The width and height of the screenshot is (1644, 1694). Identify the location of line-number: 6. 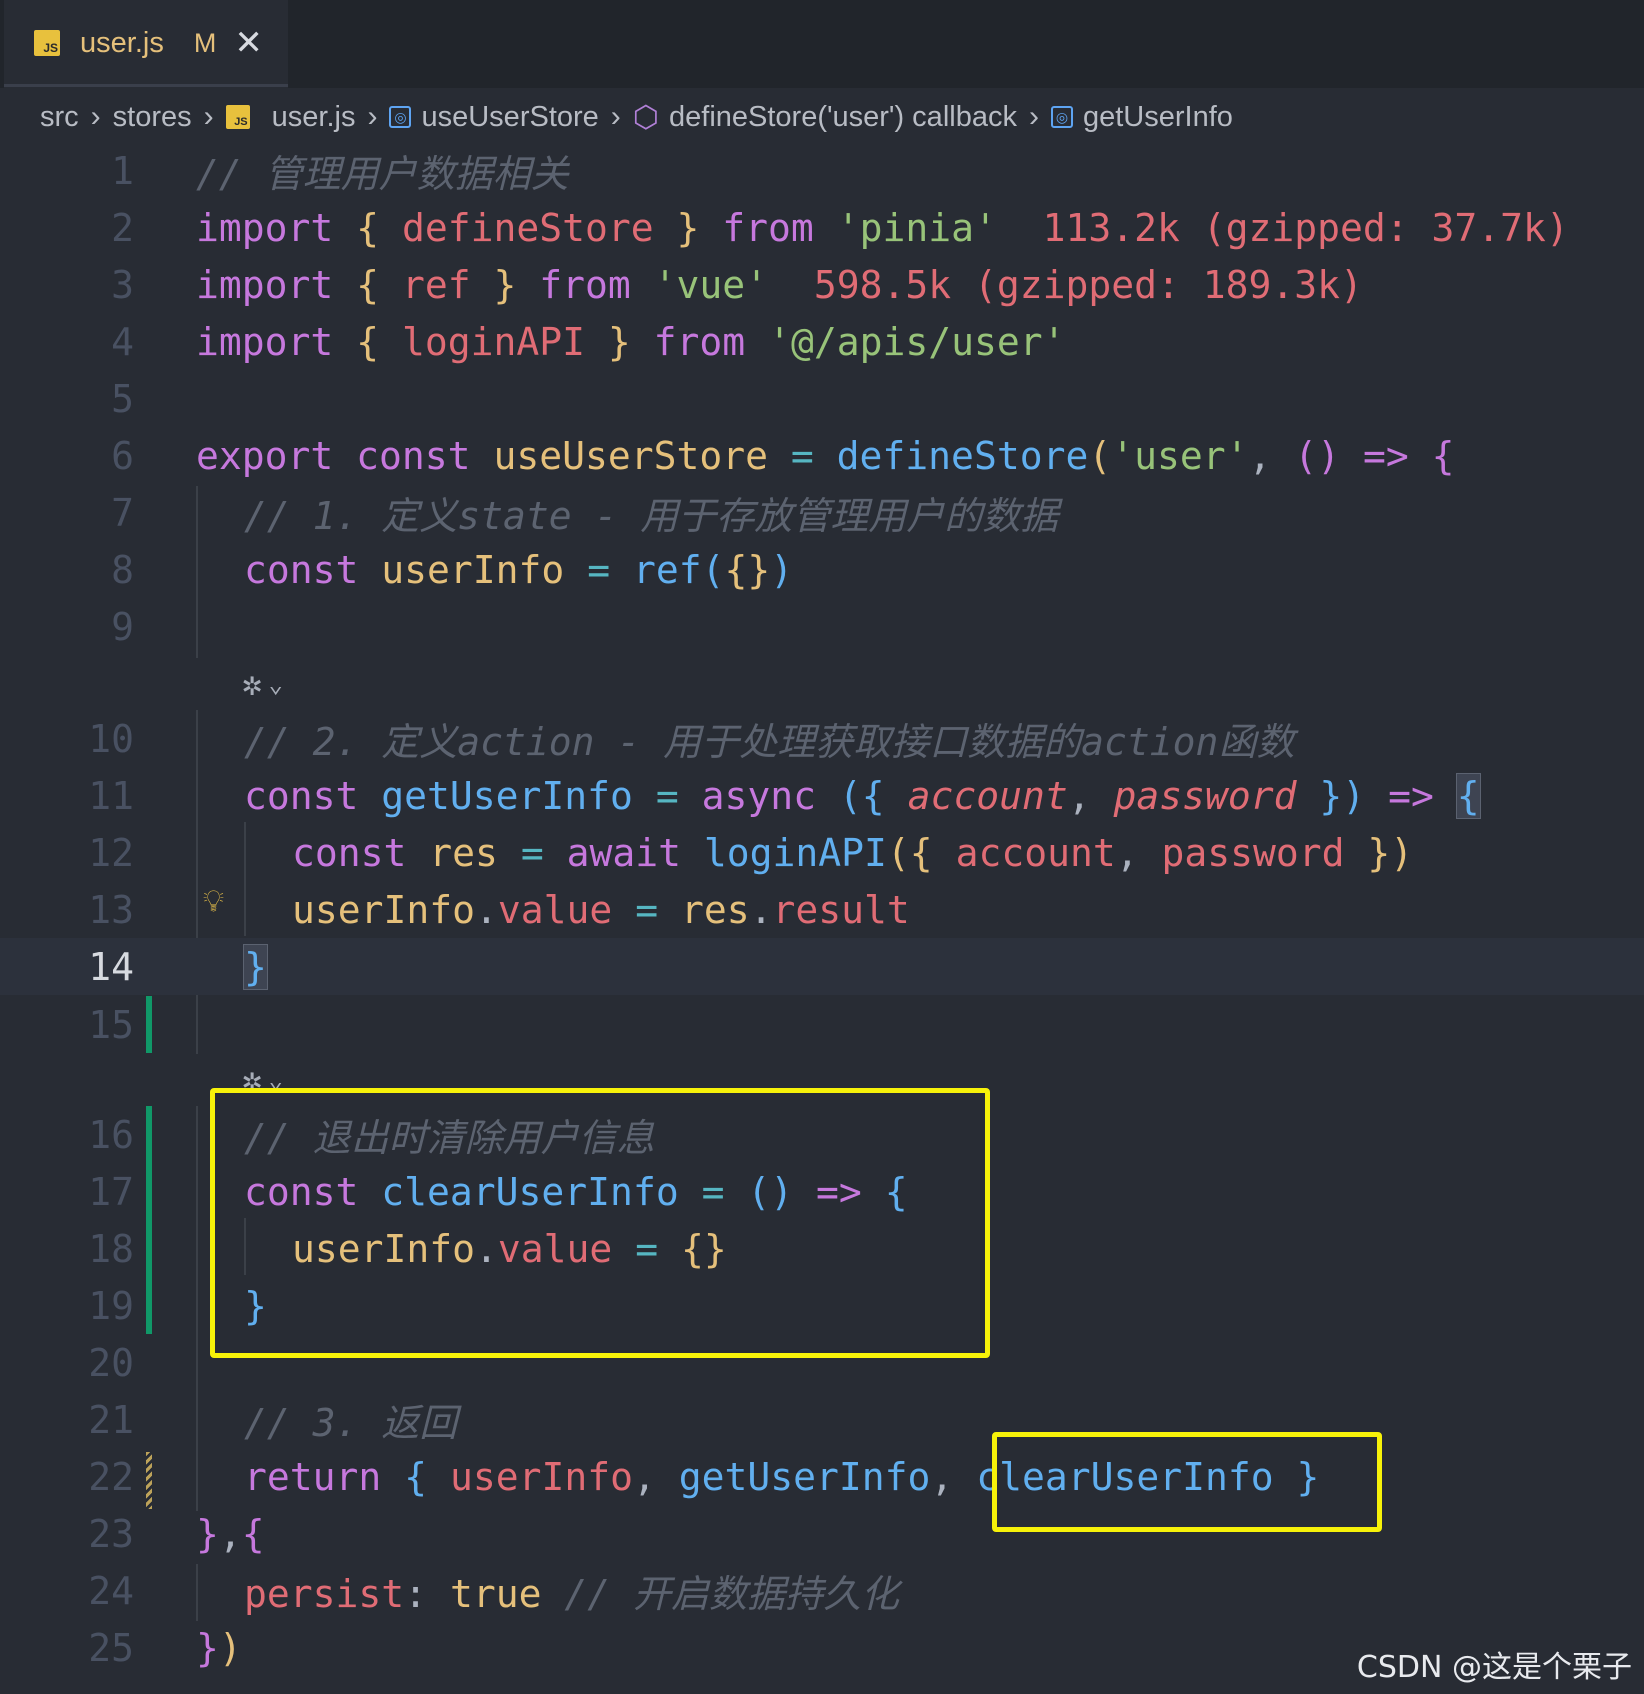
(122, 455).